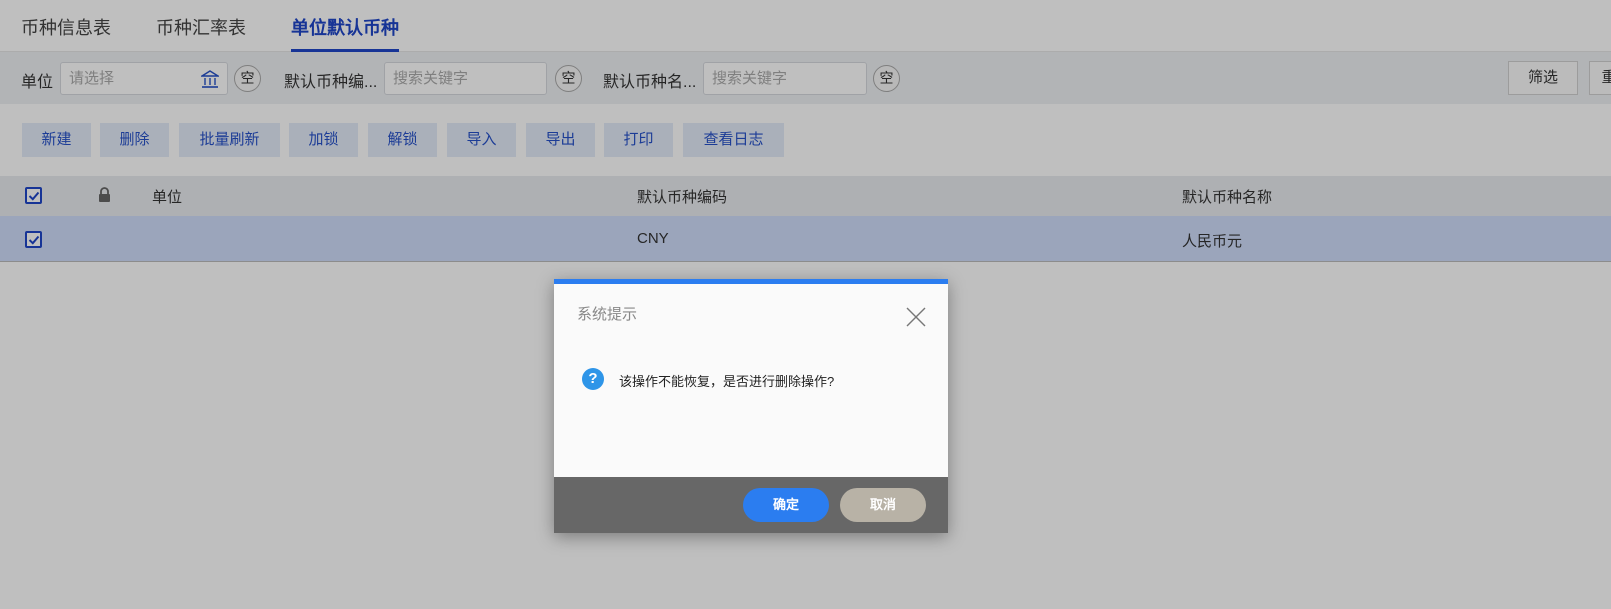 The image size is (1611, 609). Describe the element at coordinates (607, 314) in the screenshot. I see `dialog-title: 系统提示` at that location.